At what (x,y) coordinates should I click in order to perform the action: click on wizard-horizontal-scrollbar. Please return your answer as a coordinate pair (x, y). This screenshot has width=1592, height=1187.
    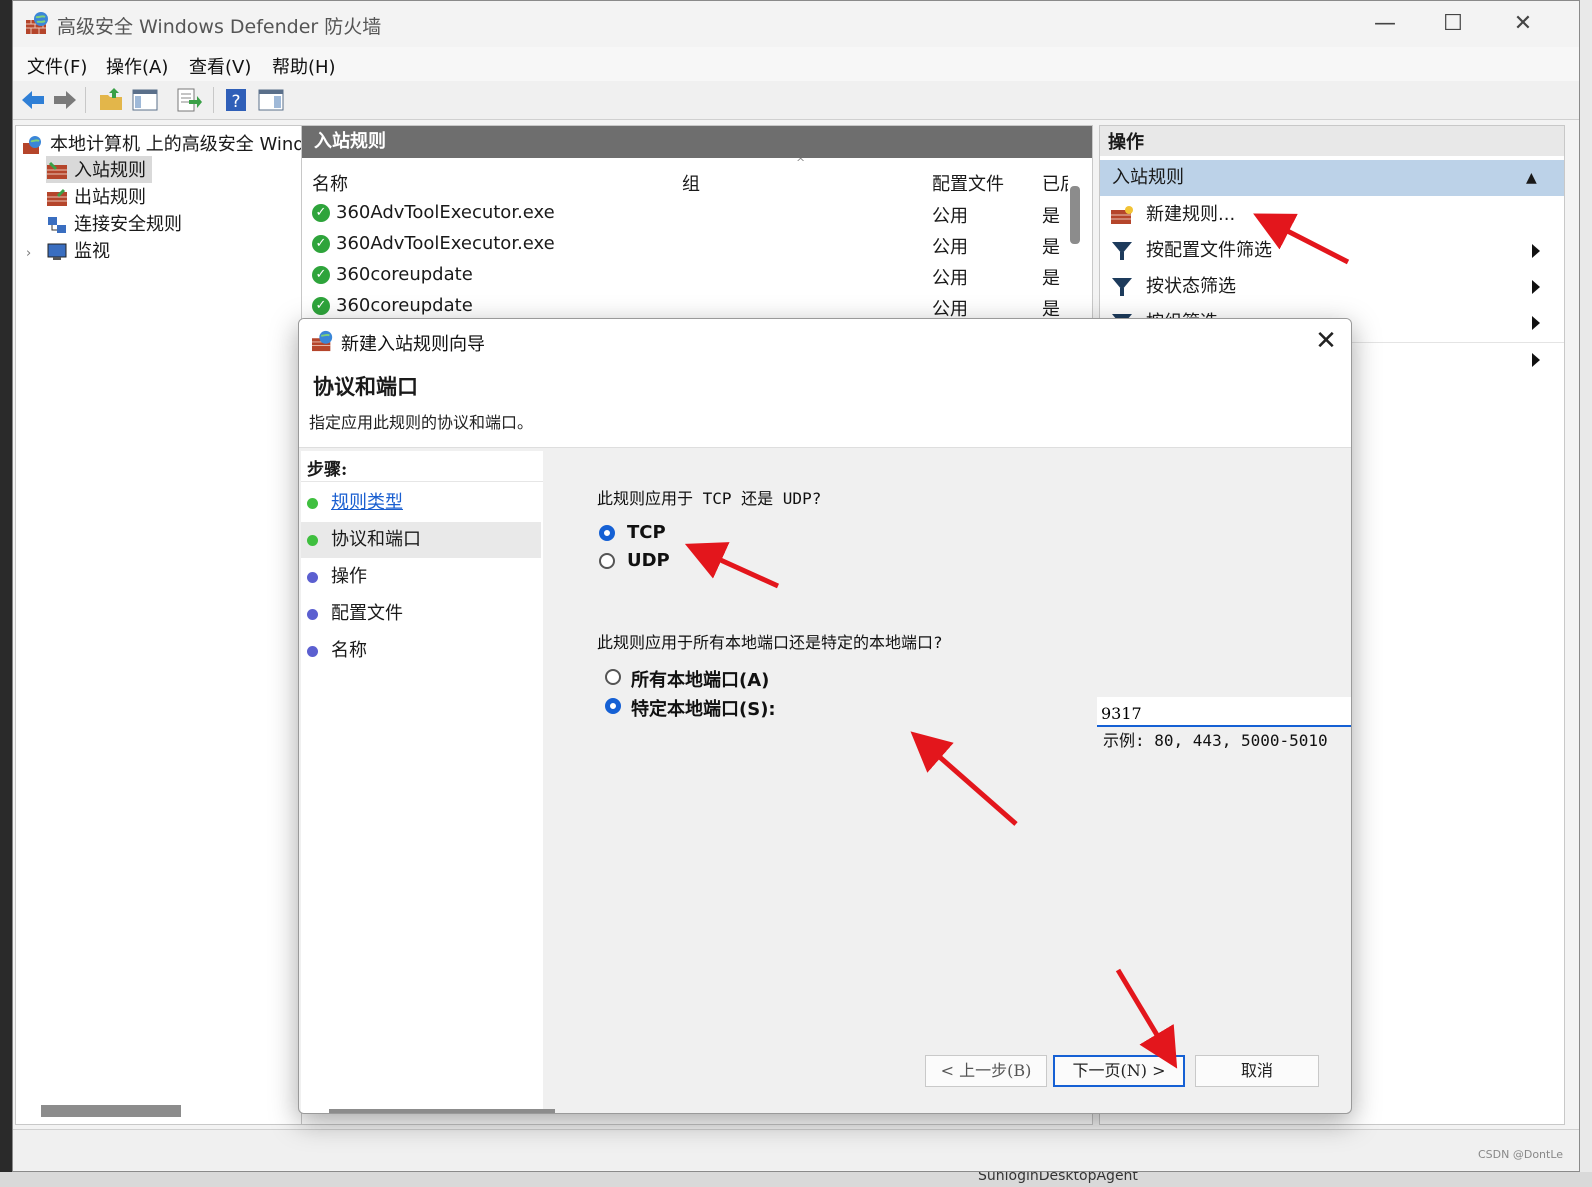
    Looking at the image, I should click on (442, 1111).